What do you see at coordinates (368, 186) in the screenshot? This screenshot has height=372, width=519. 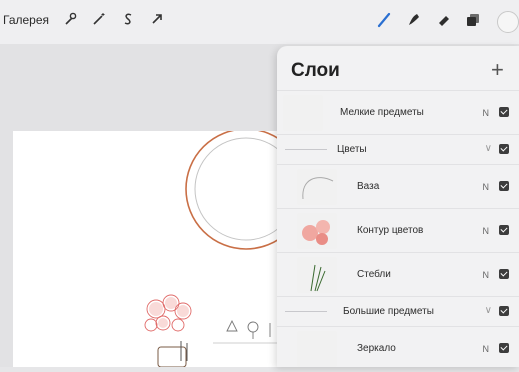 I see `layer-name: Ваза` at bounding box center [368, 186].